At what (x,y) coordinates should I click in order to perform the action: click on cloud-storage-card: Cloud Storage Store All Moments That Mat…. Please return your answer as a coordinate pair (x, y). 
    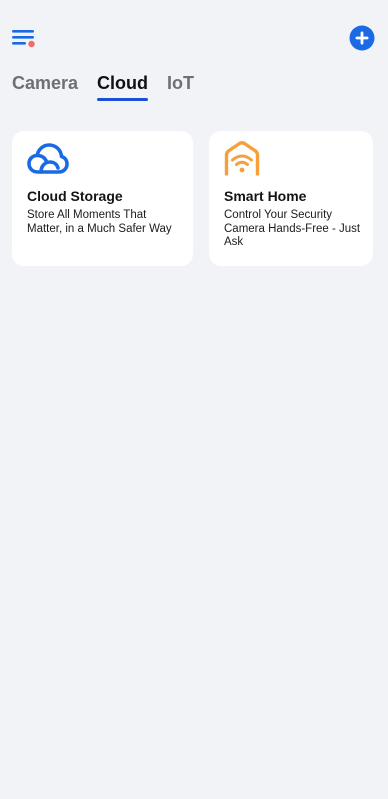
    Looking at the image, I should click on (102, 198).